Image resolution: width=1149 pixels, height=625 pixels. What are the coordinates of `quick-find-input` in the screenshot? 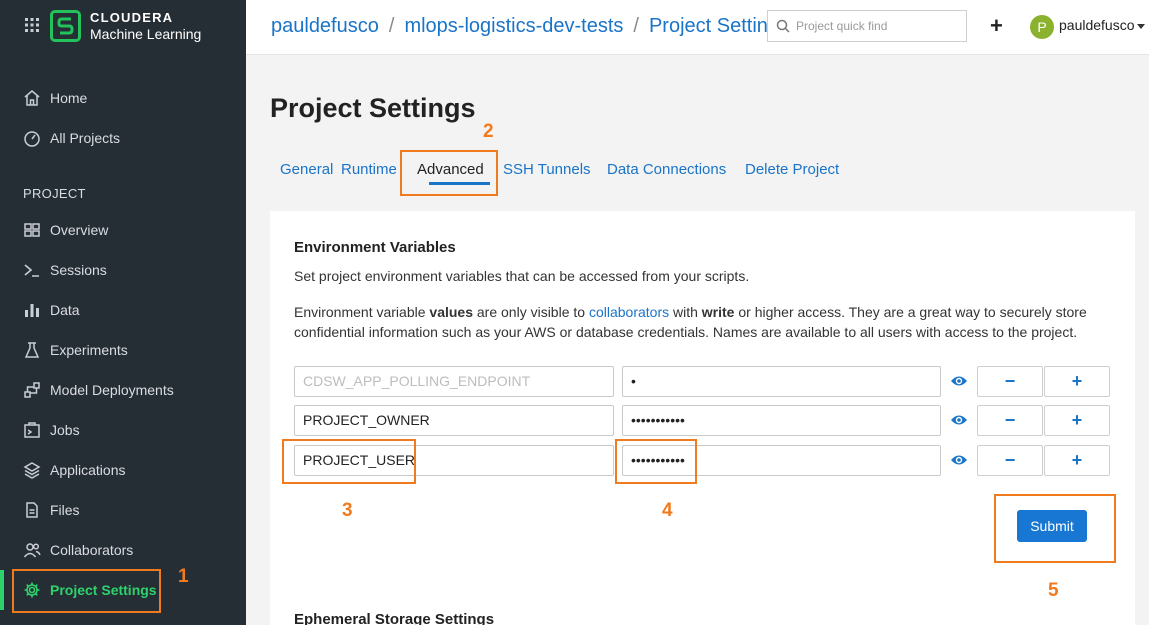 It's located at (878, 26).